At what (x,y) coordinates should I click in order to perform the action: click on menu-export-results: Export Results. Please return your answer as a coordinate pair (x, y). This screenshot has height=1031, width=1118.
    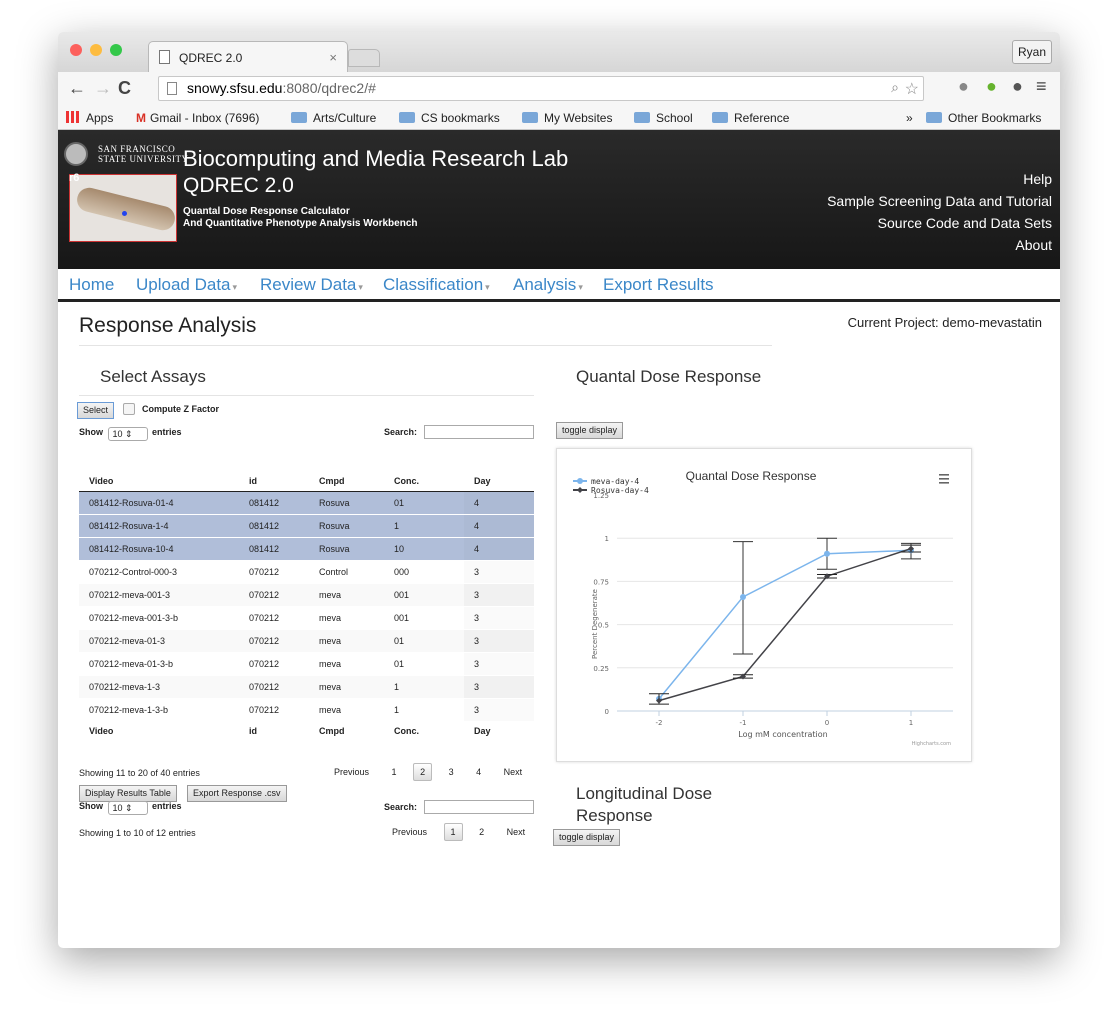
    Looking at the image, I should click on (658, 285).